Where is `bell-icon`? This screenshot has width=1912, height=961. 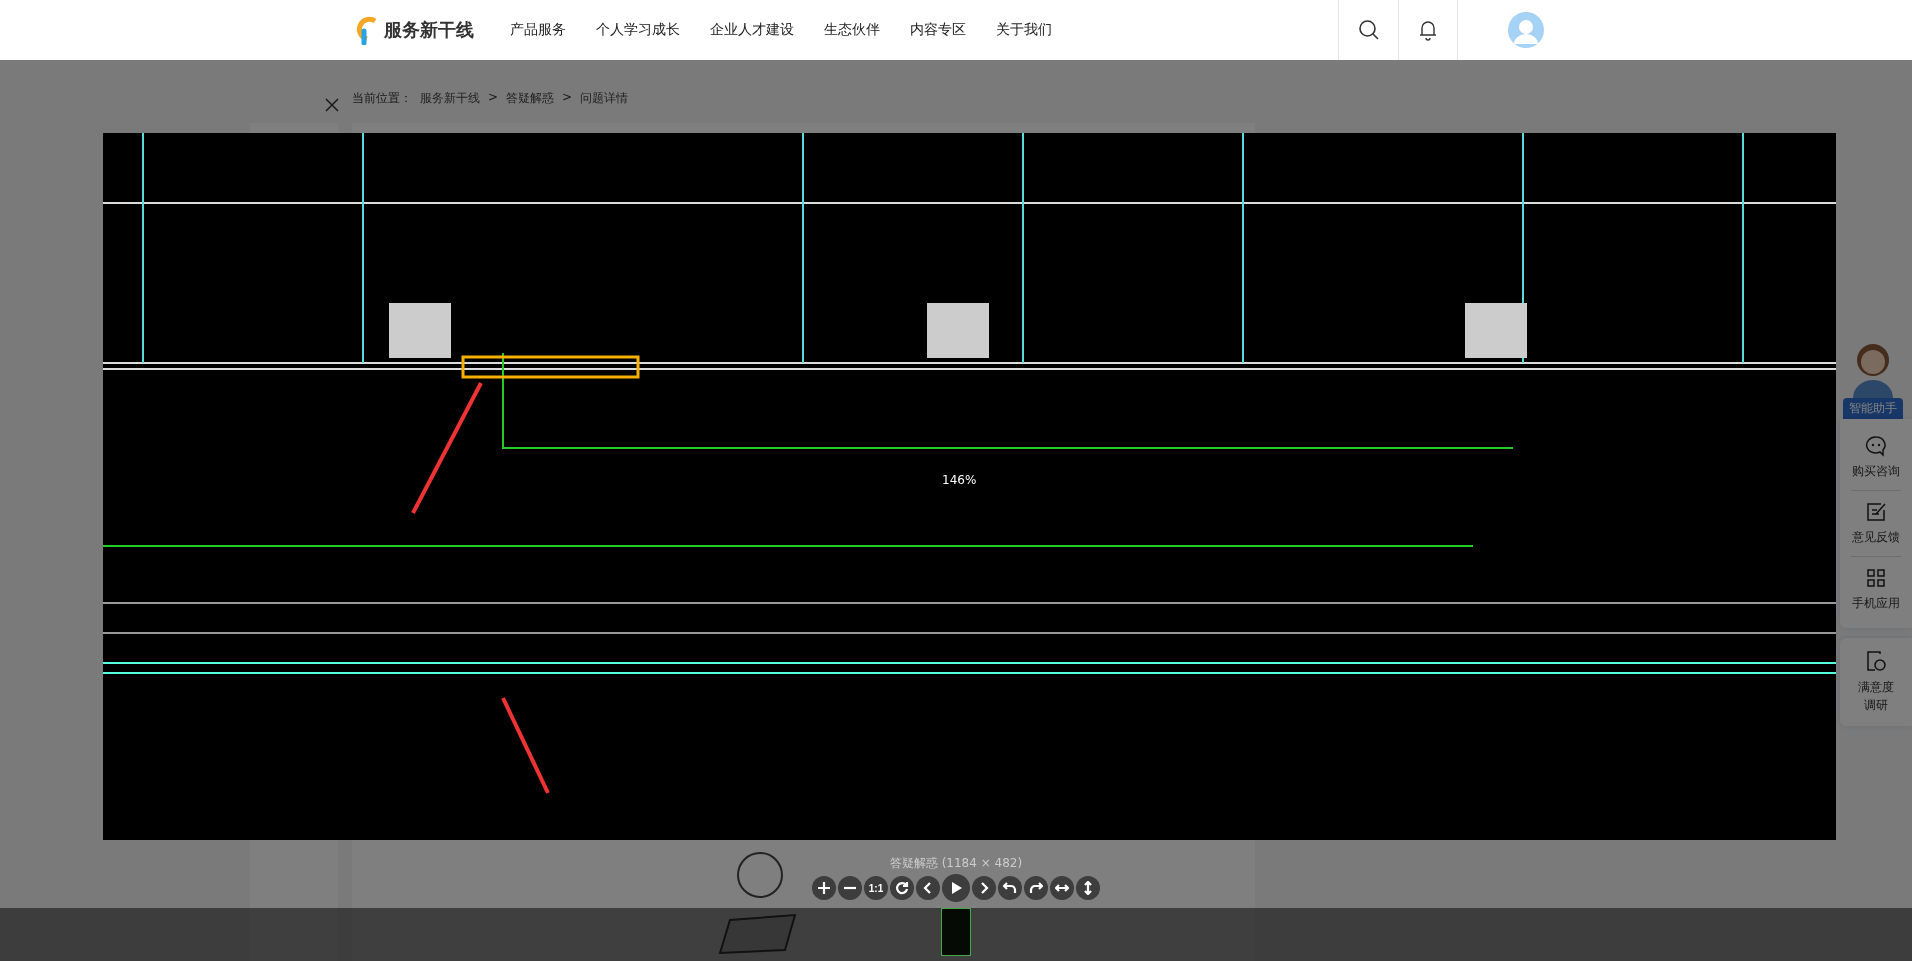
bell-icon is located at coordinates (1428, 30).